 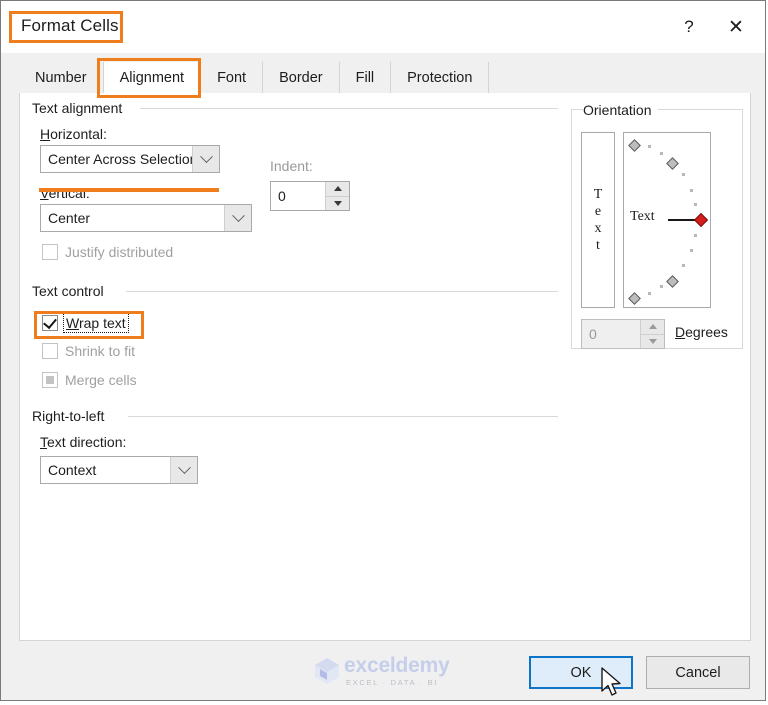 I want to click on wrap-text-box, so click(x=50, y=322).